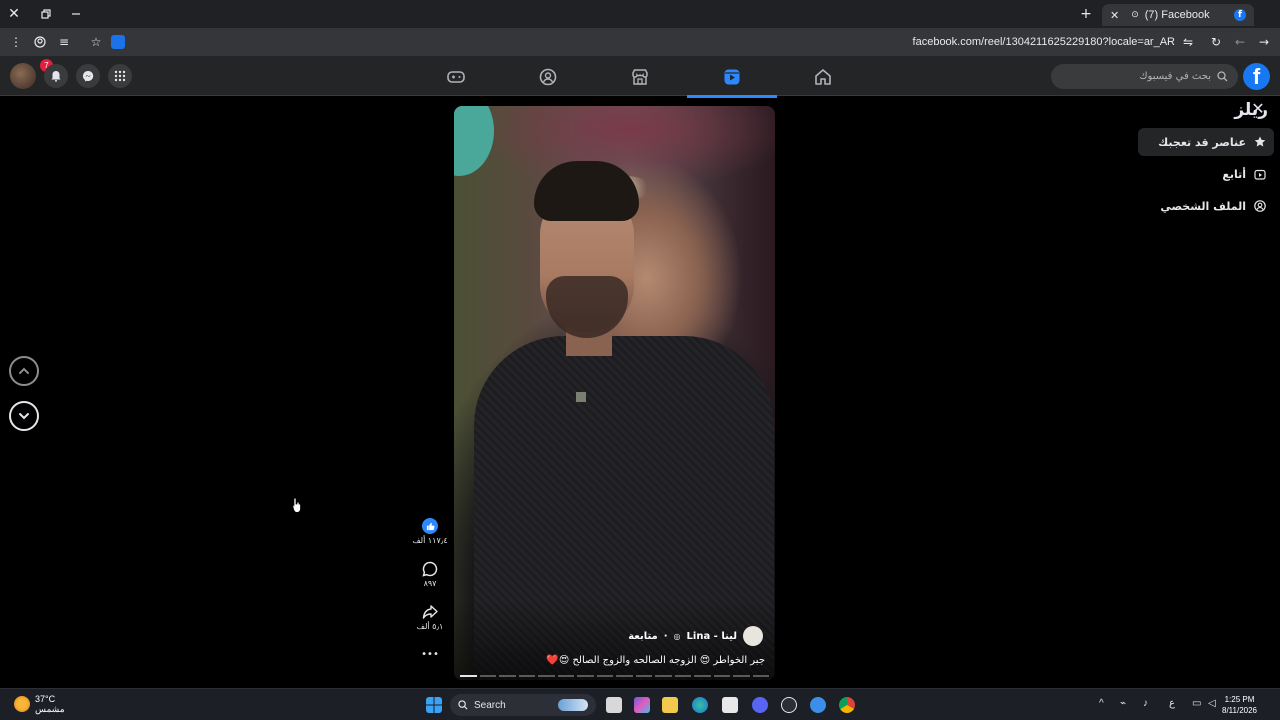  I want to click on display-icon: ▭, so click(1196, 703).